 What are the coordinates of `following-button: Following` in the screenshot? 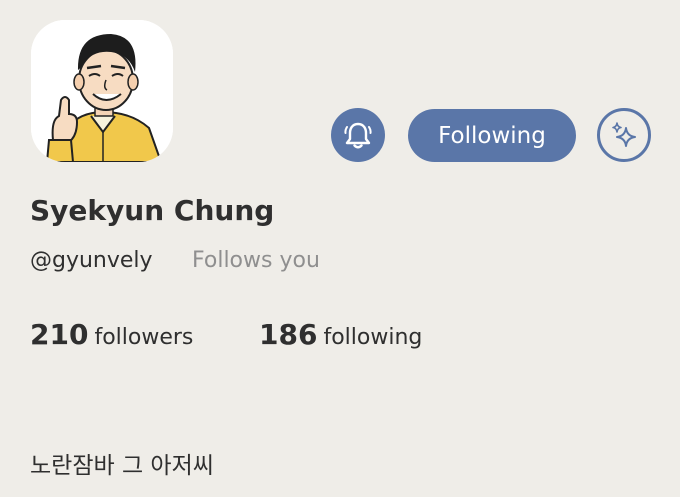 It's located at (492, 135).